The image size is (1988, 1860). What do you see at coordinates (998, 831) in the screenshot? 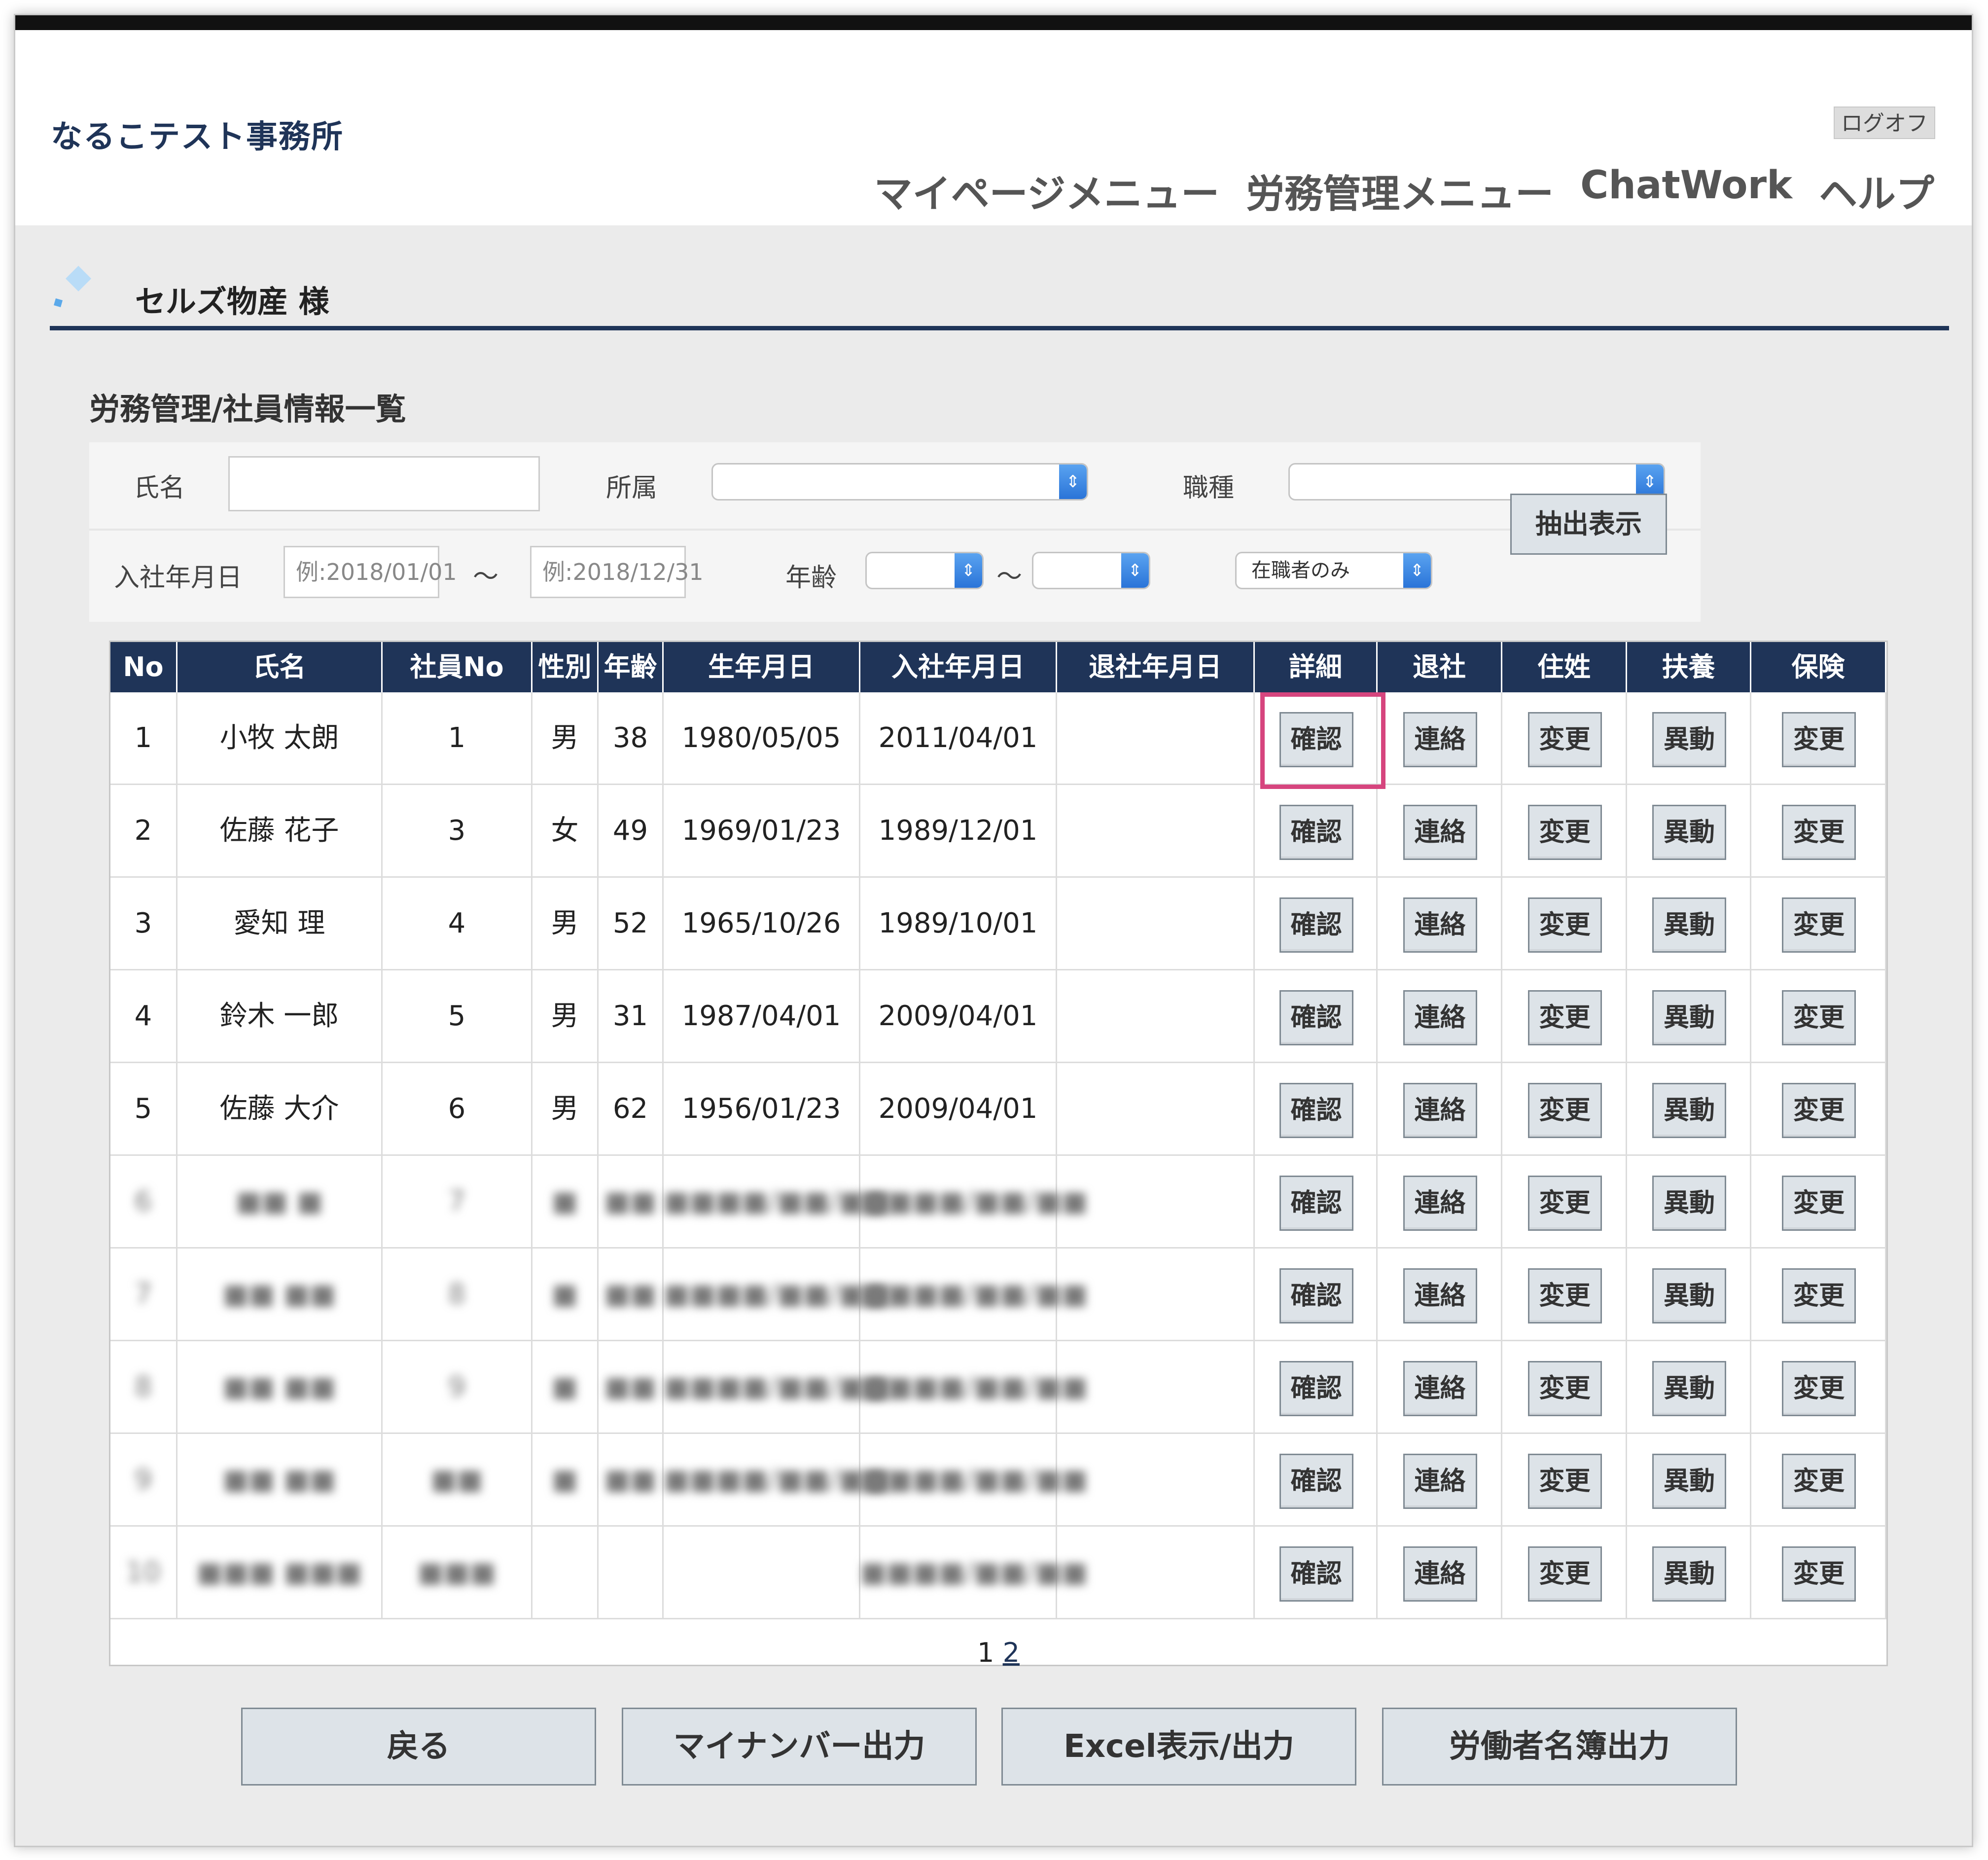
I see `table-row: 2 佐藤 花子 3 女 49 1969/01/23 1989/12/01 確認 連絡 変更 異動 変更` at bounding box center [998, 831].